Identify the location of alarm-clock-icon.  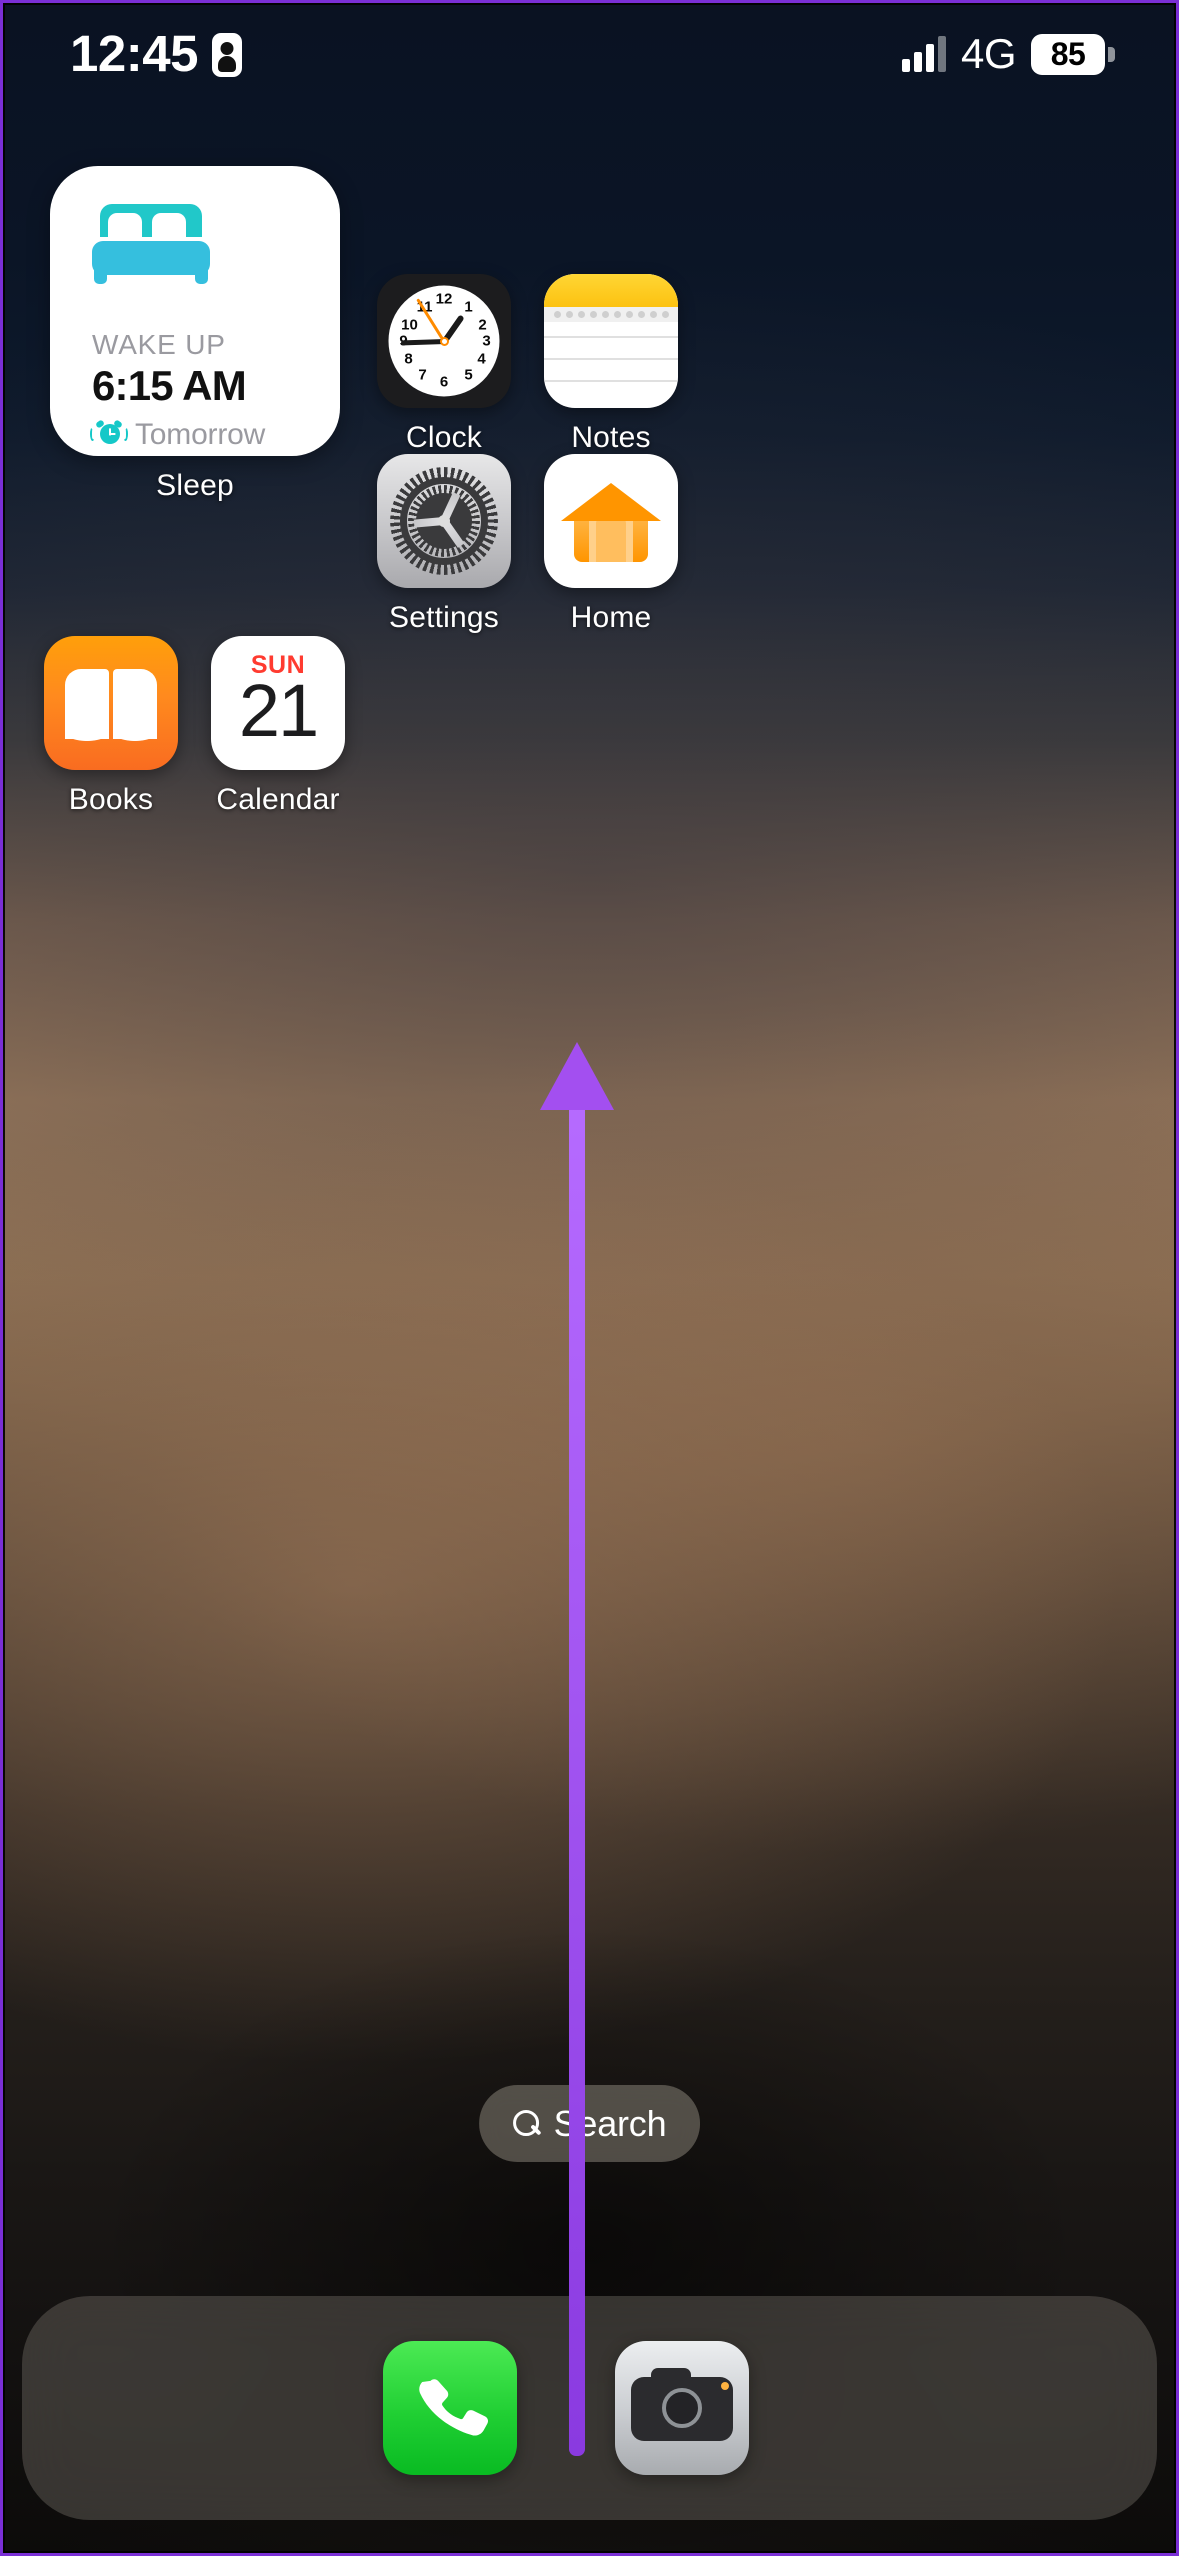
(109, 434).